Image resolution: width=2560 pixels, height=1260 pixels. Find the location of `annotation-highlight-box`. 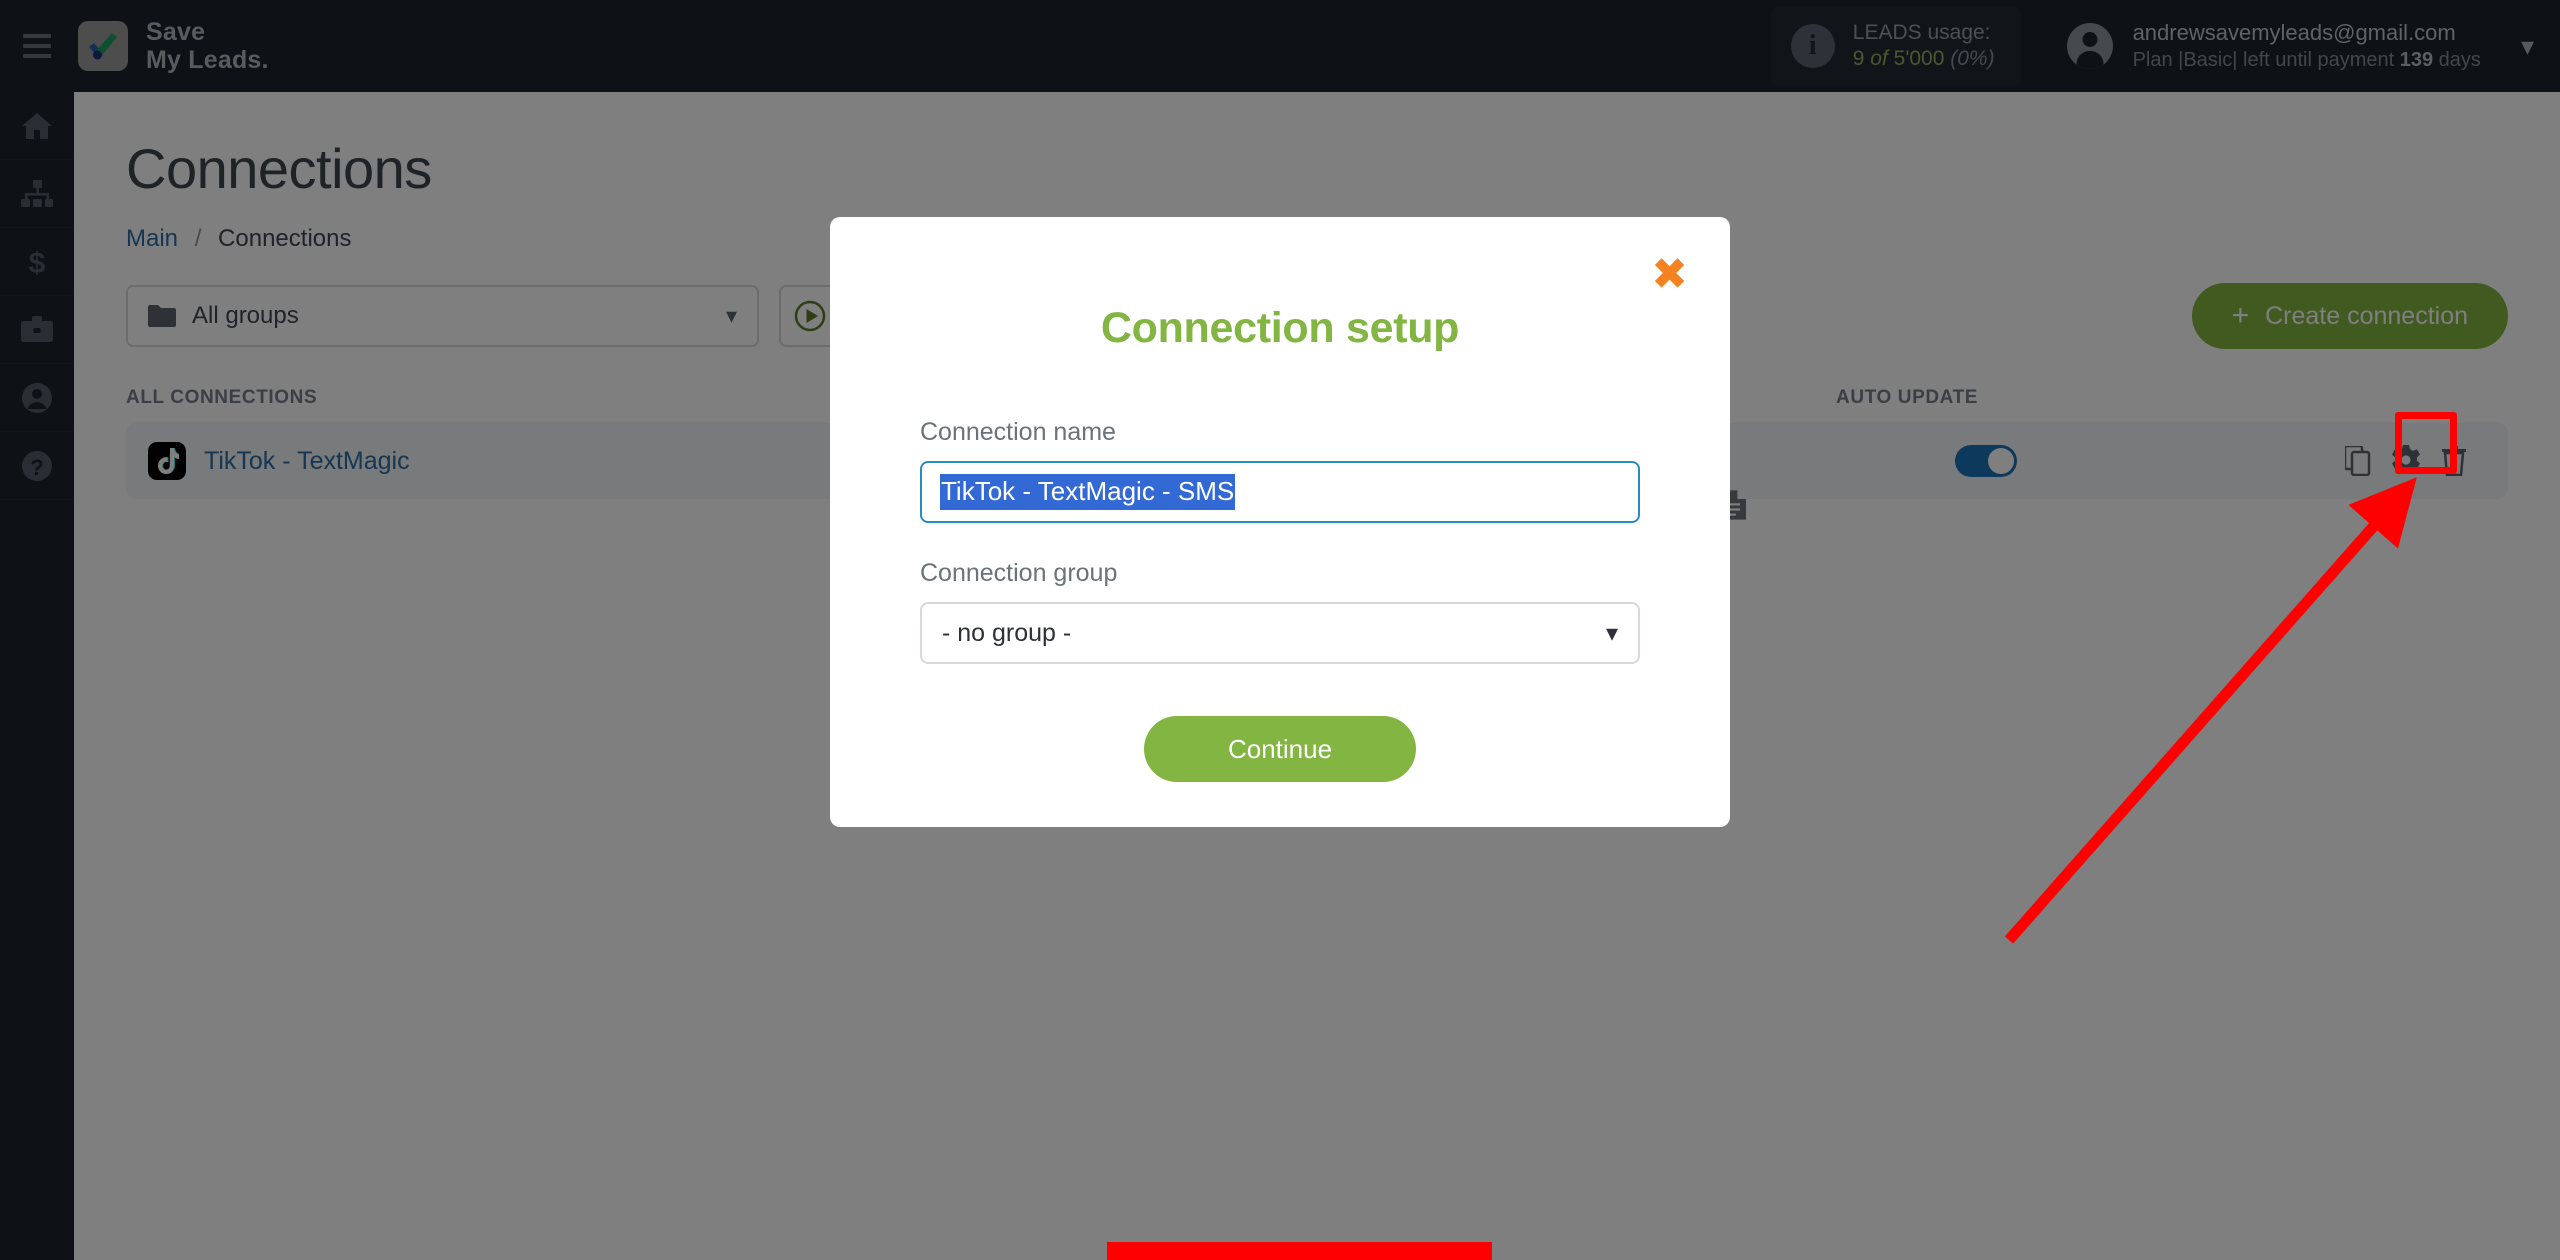

annotation-highlight-box is located at coordinates (2426, 443).